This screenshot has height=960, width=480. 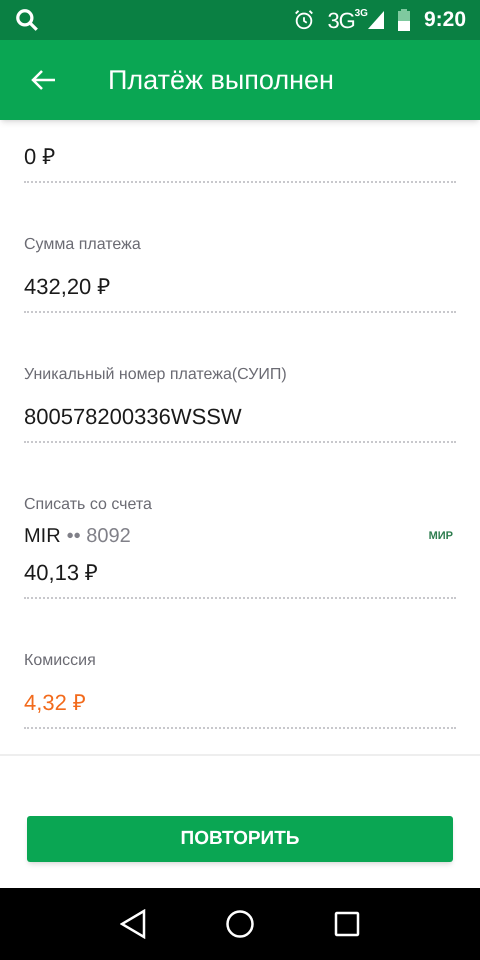 I want to click on repeat-button: ПОВТОРИТЬ, so click(x=240, y=839).